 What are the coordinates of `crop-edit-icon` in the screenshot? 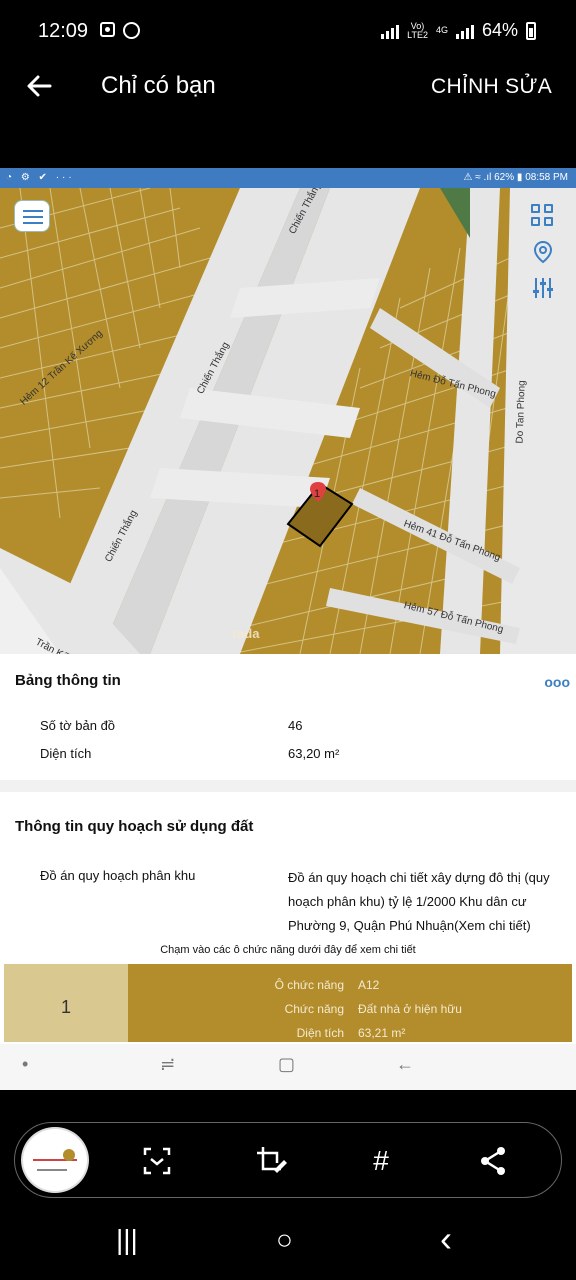 It's located at (271, 1161).